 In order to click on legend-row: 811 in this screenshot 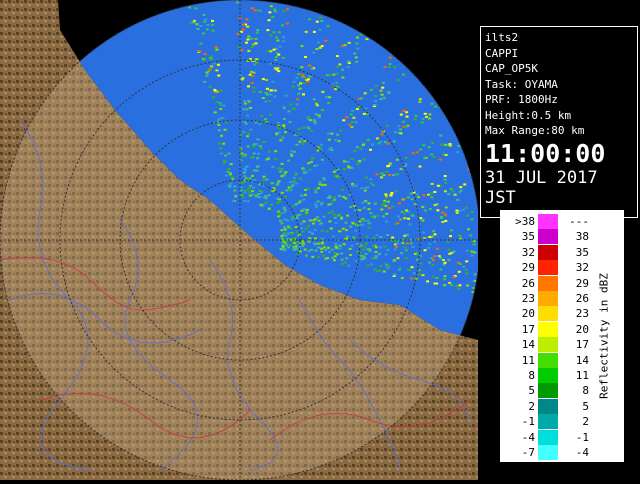, I will do `click(546, 375)`.